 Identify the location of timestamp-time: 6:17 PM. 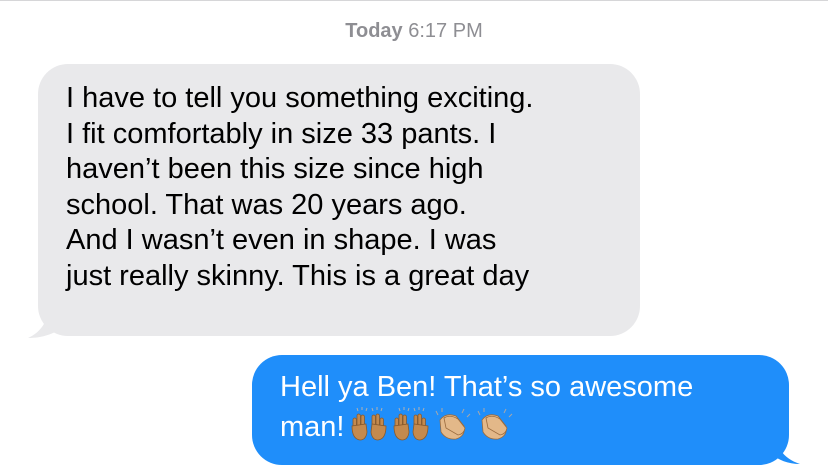
(445, 31).